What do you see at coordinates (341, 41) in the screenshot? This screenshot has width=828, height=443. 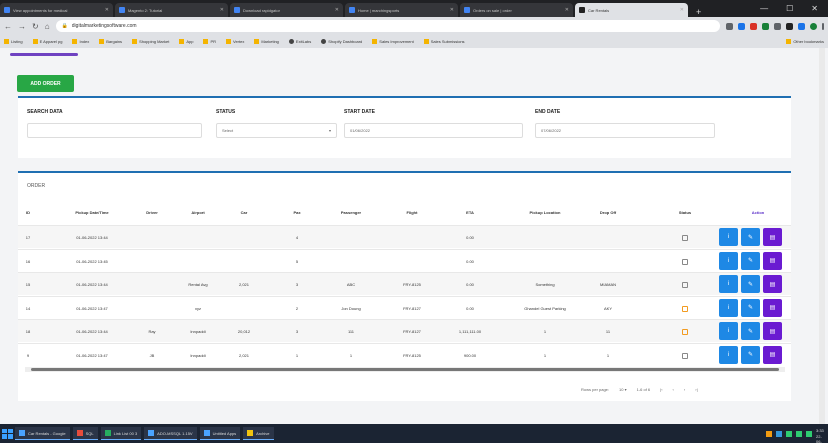 I see `bookmark-item: Shopify Dashboard` at bounding box center [341, 41].